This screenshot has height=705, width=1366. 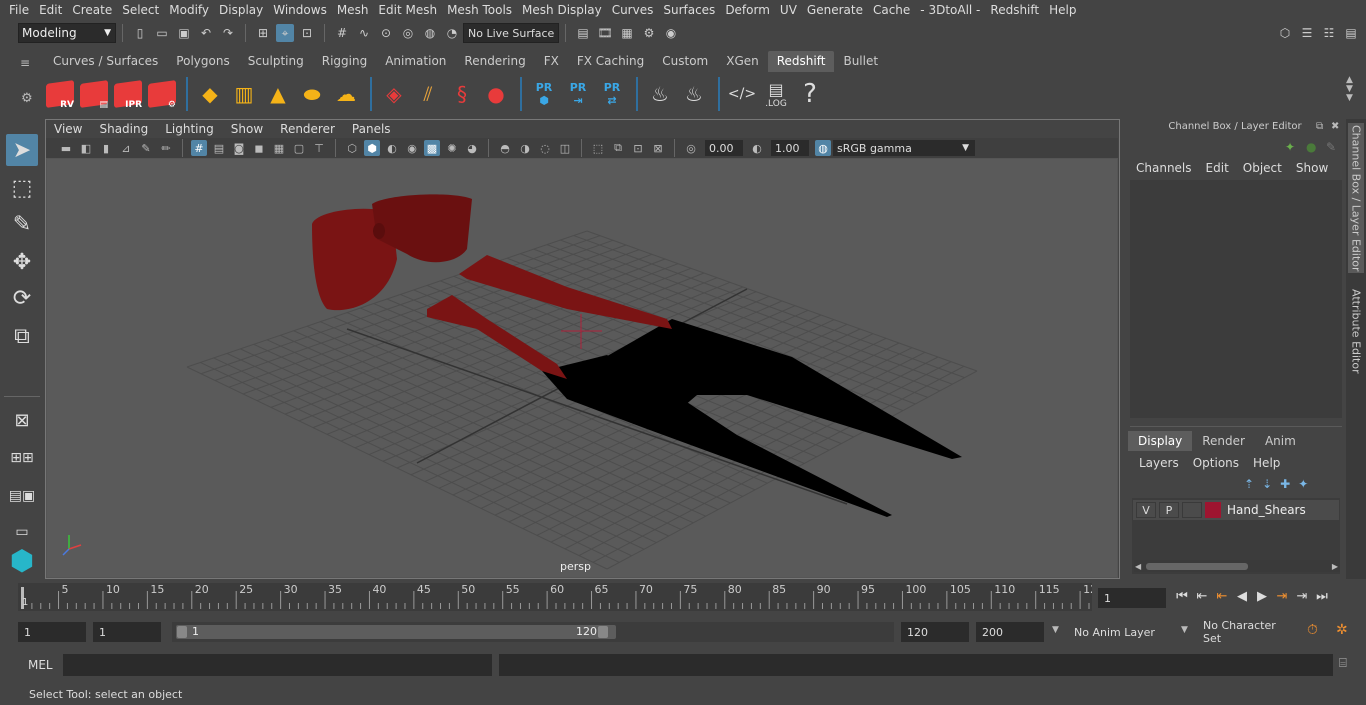 What do you see at coordinates (276, 61) in the screenshot?
I see `shelf-tab-sculpting: Sculpting` at bounding box center [276, 61].